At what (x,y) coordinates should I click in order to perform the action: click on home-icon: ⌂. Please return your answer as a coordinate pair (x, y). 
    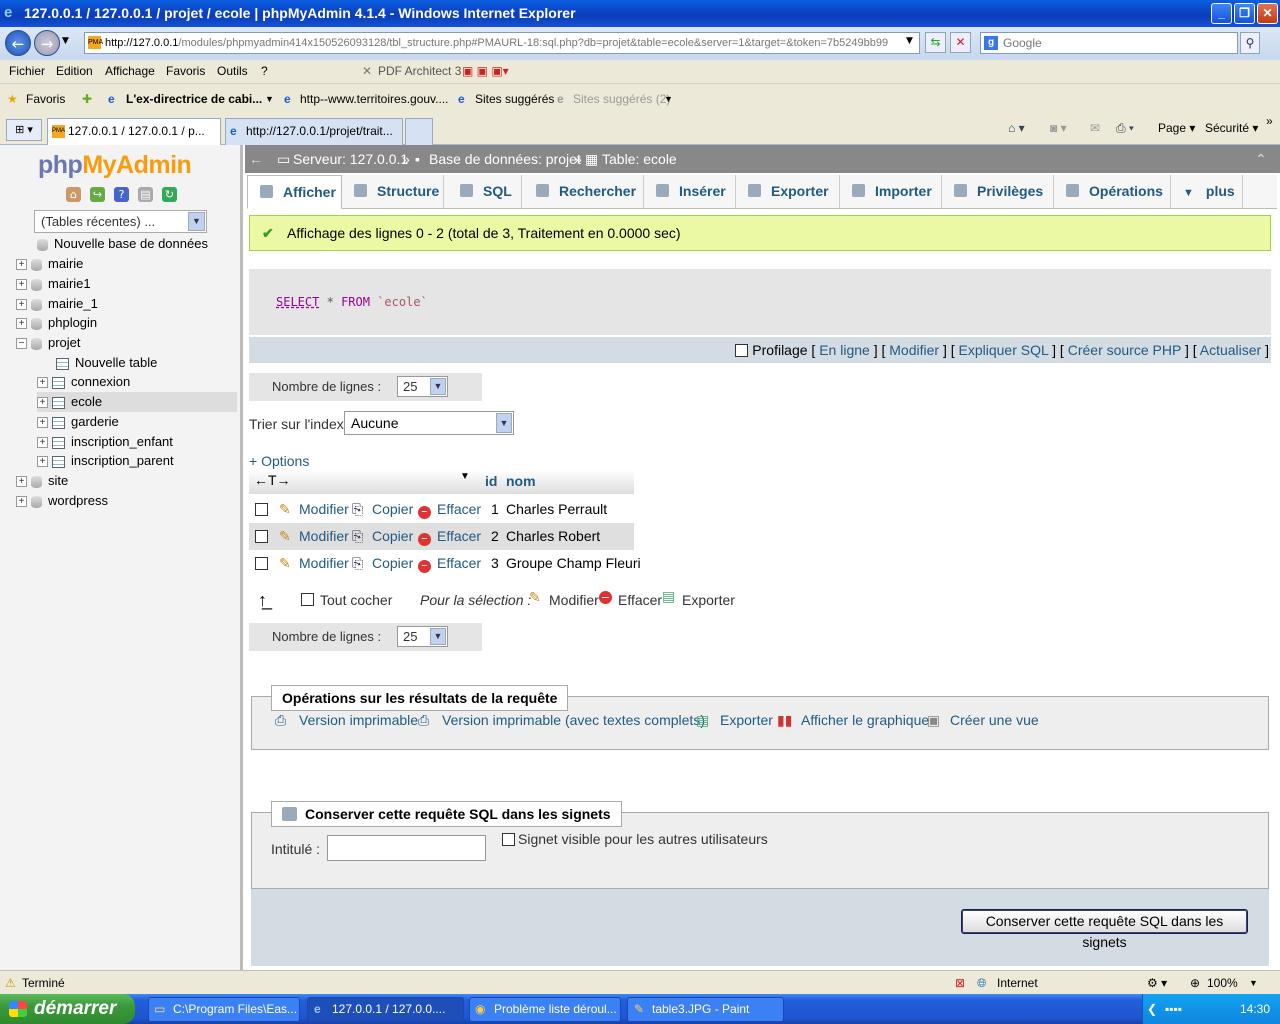
    Looking at the image, I should click on (73, 194).